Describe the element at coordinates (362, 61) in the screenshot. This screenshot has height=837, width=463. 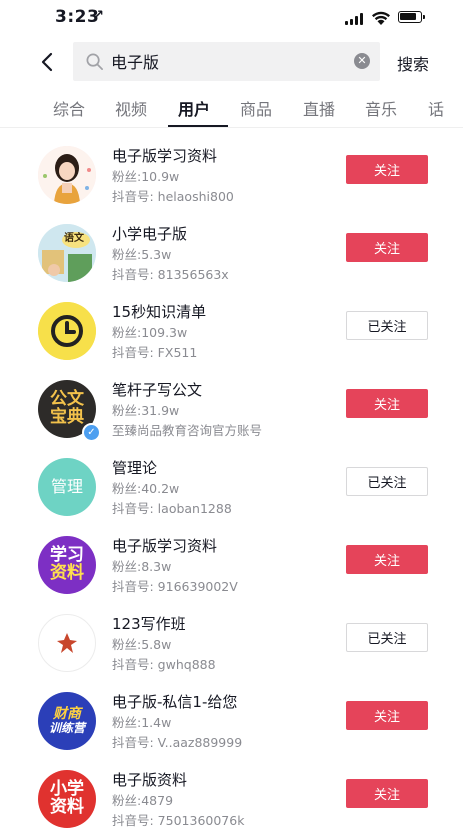
I see `clear-search-icon: ✕` at that location.